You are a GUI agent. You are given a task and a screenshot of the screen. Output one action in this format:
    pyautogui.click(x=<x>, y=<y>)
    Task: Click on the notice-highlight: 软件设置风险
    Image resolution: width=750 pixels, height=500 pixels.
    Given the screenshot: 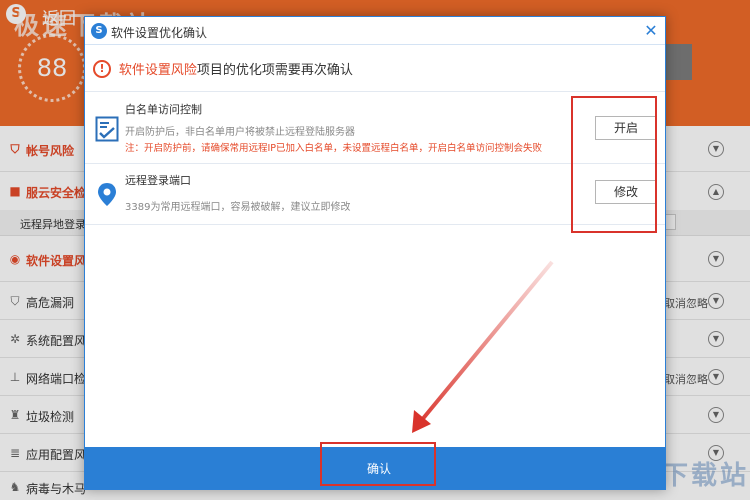 What is the action you would take?
    pyautogui.click(x=157, y=70)
    